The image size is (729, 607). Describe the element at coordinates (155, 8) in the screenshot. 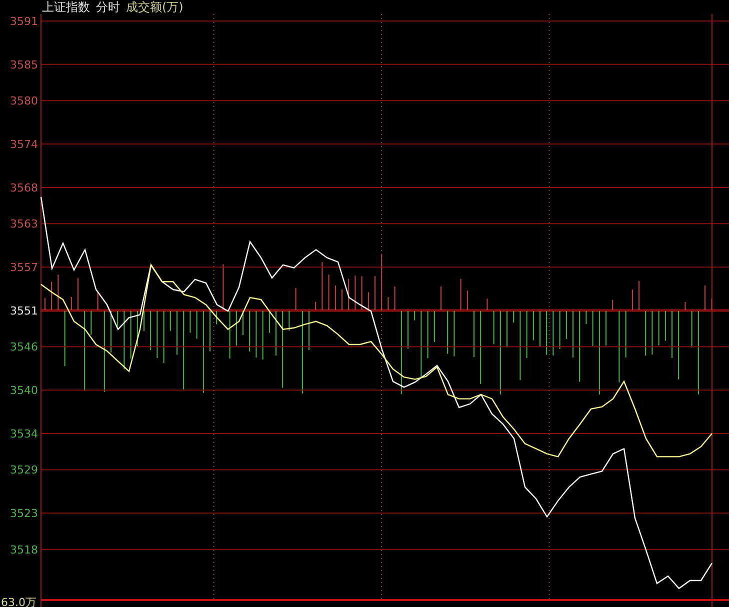

I see `volume-label: 成交额(万)` at that location.